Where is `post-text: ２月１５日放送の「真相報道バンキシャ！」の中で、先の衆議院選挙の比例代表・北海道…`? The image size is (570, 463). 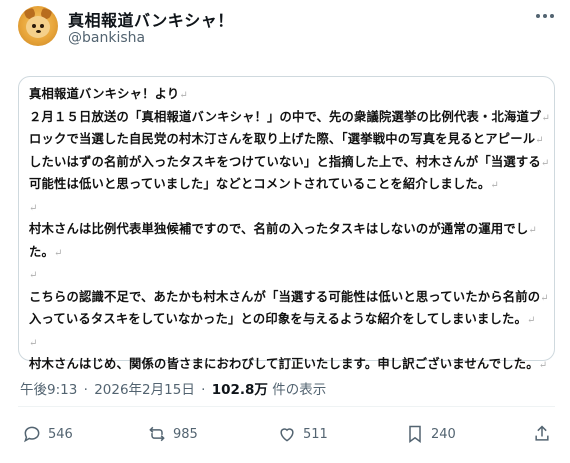
post-text: ２月１５日放送の「真相報道バンキシャ！」の中で、先の衆議院選挙の比例代表・北海道… is located at coordinates (285, 116).